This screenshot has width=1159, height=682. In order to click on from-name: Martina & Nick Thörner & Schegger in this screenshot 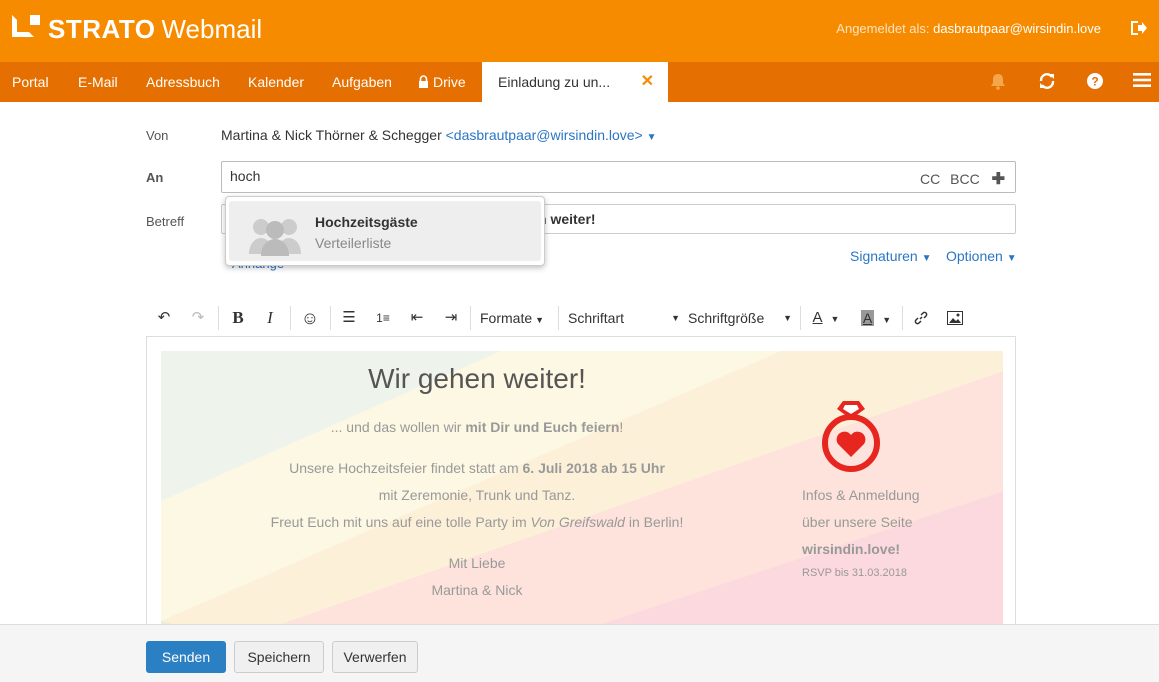, I will do `click(331, 135)`.